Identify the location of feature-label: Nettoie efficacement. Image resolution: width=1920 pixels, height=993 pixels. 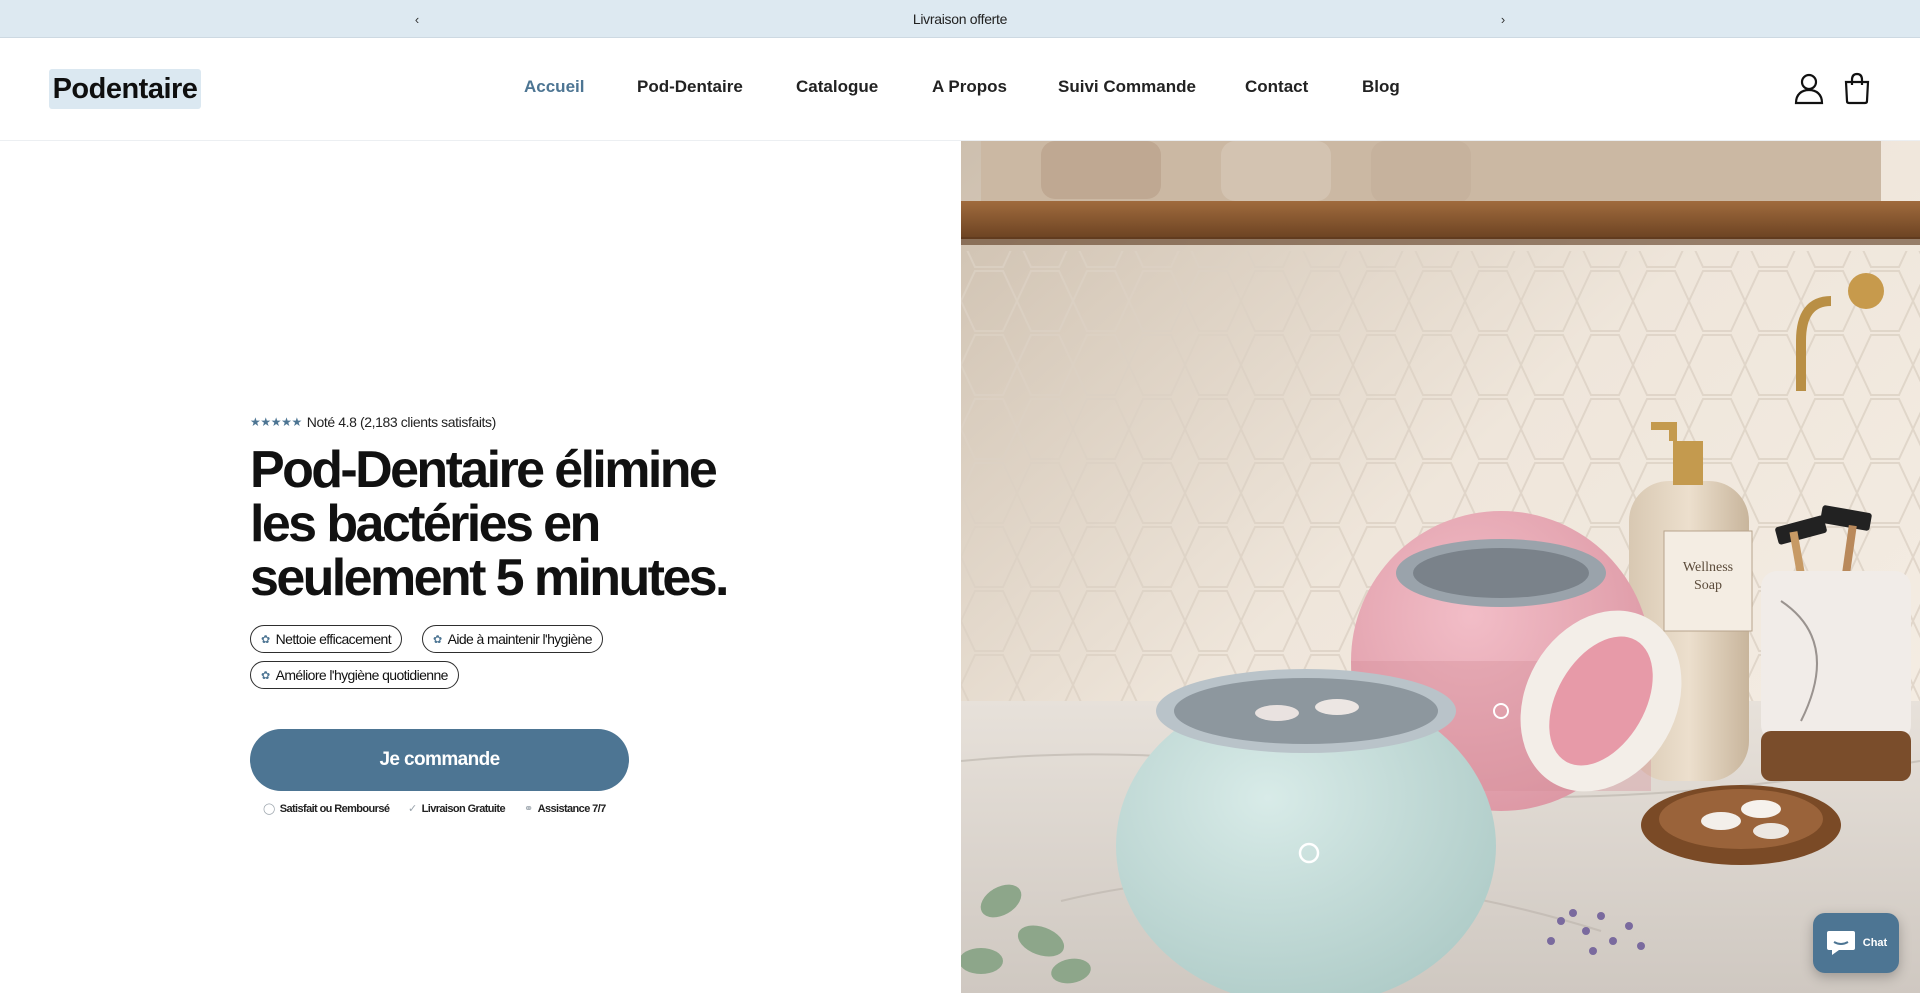
(333, 639).